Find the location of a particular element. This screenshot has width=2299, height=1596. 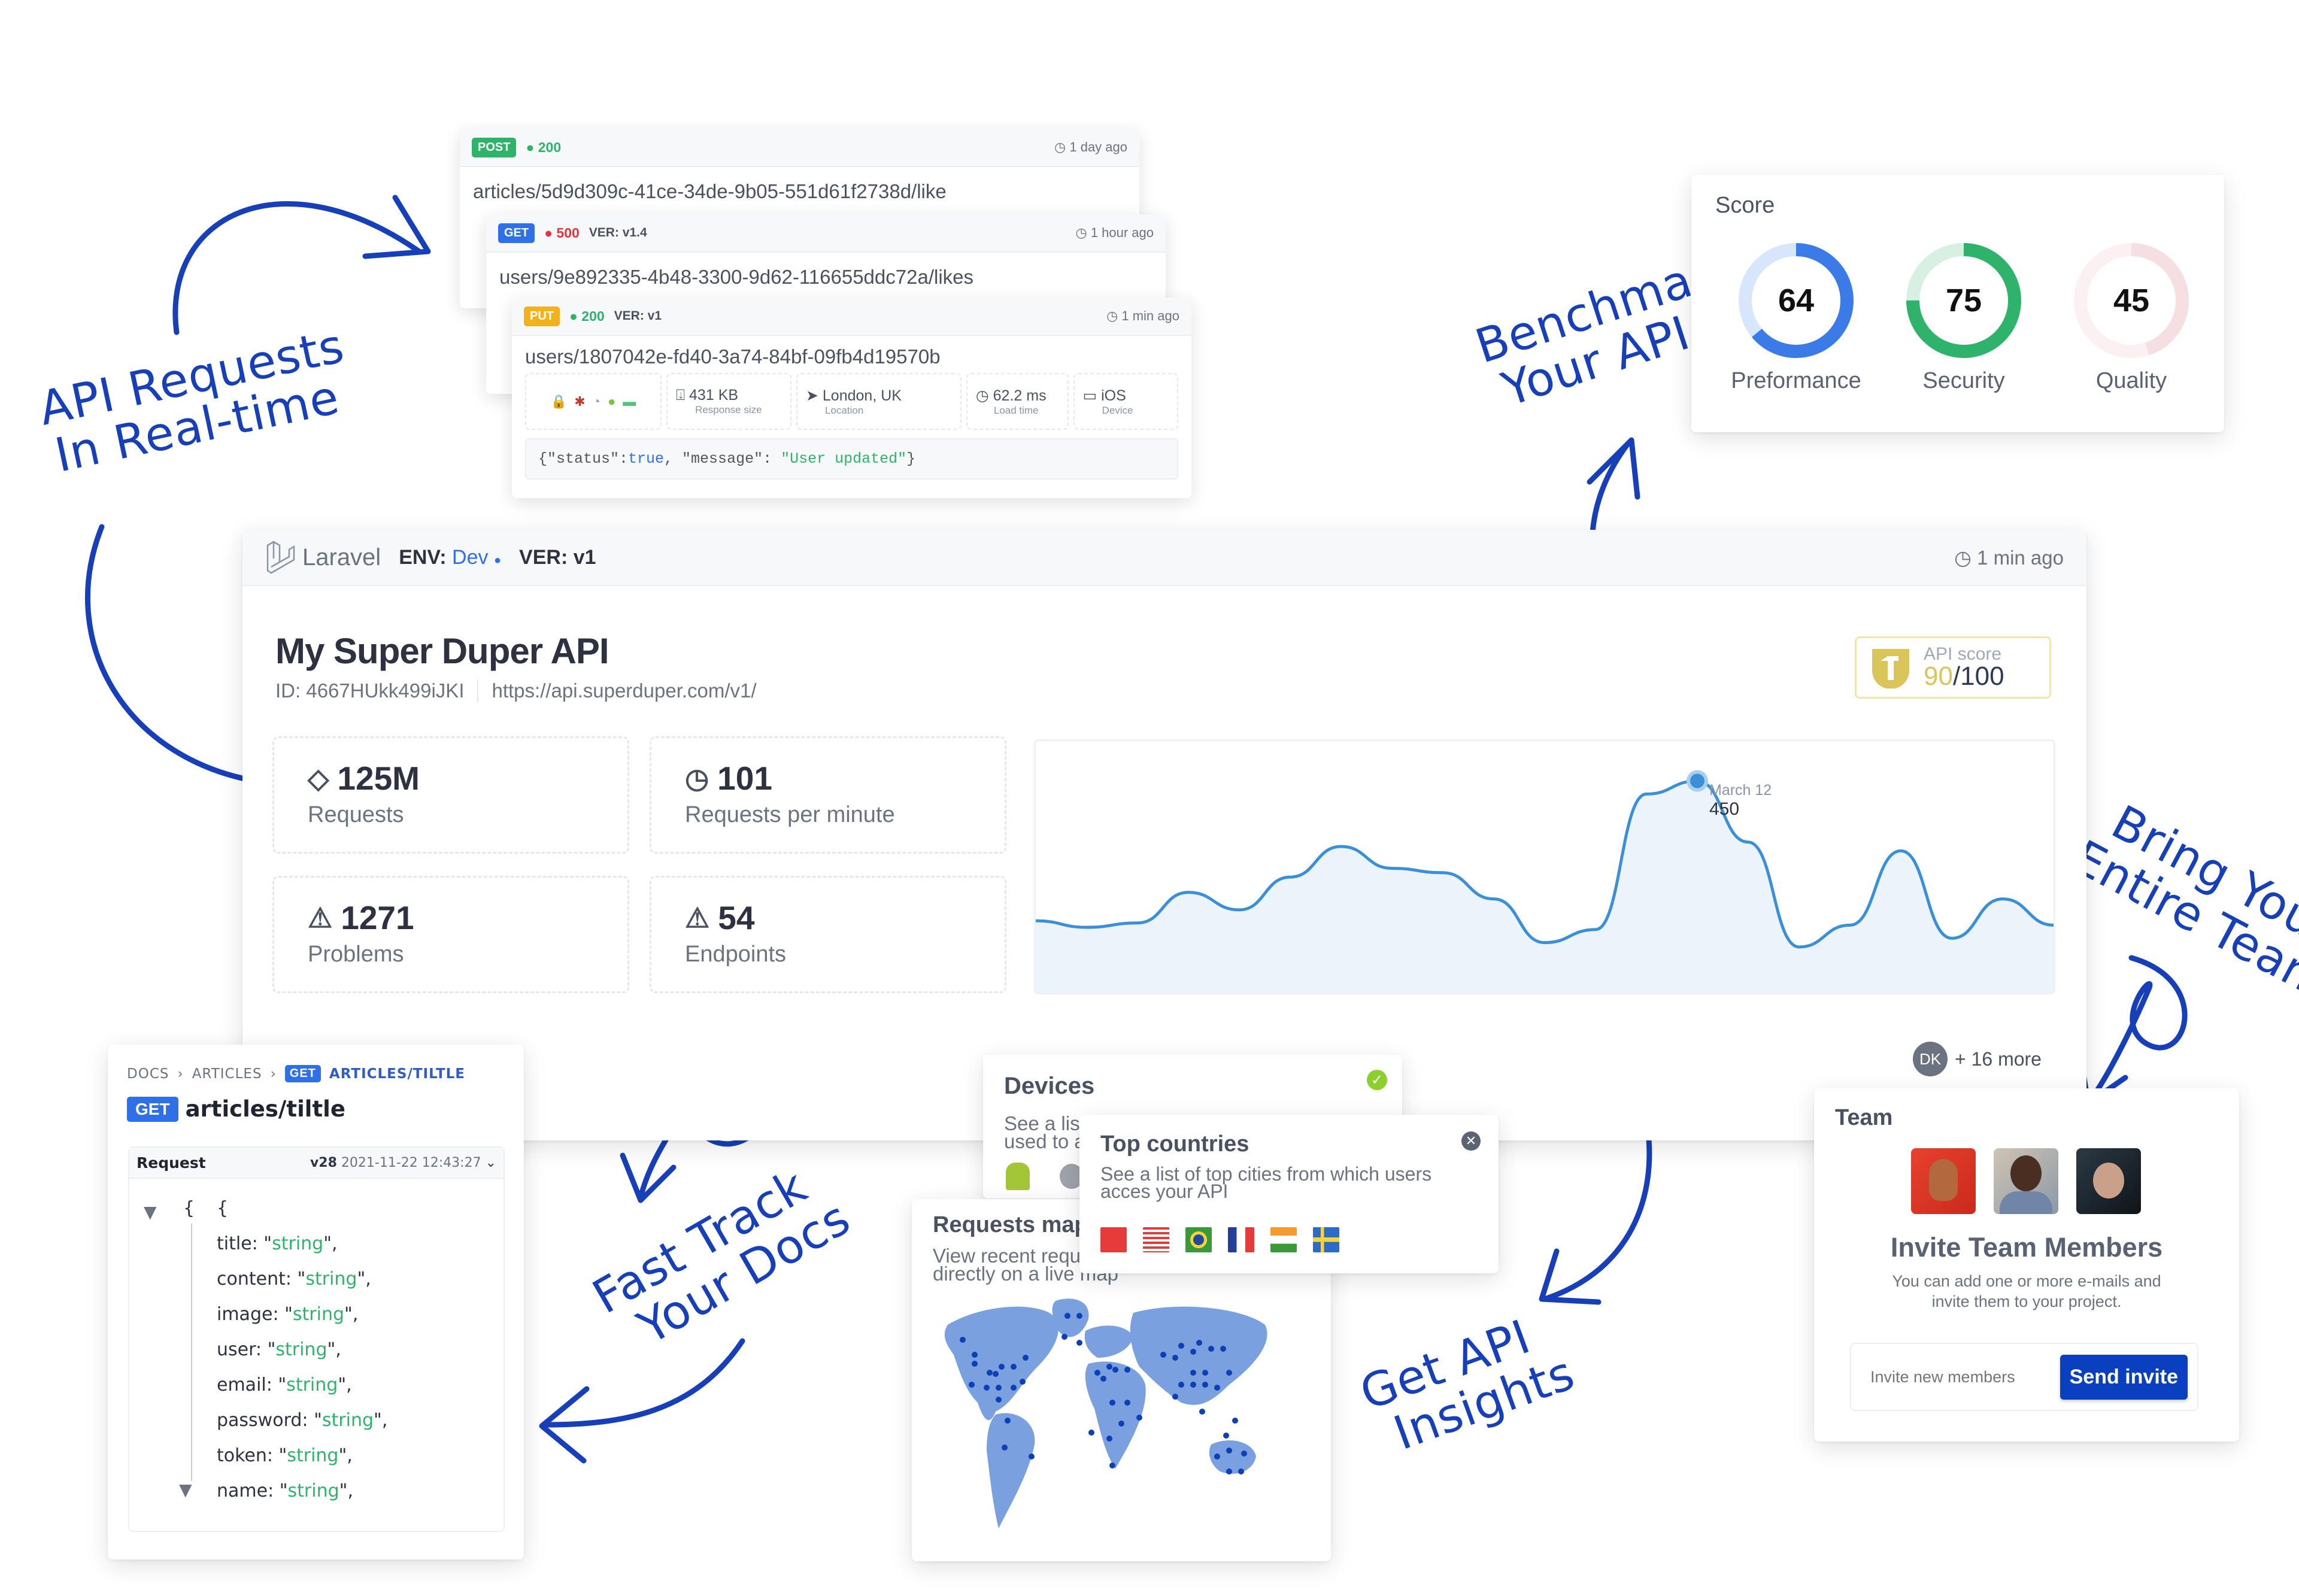

json-field: title: "string", is located at coordinates (277, 1244).